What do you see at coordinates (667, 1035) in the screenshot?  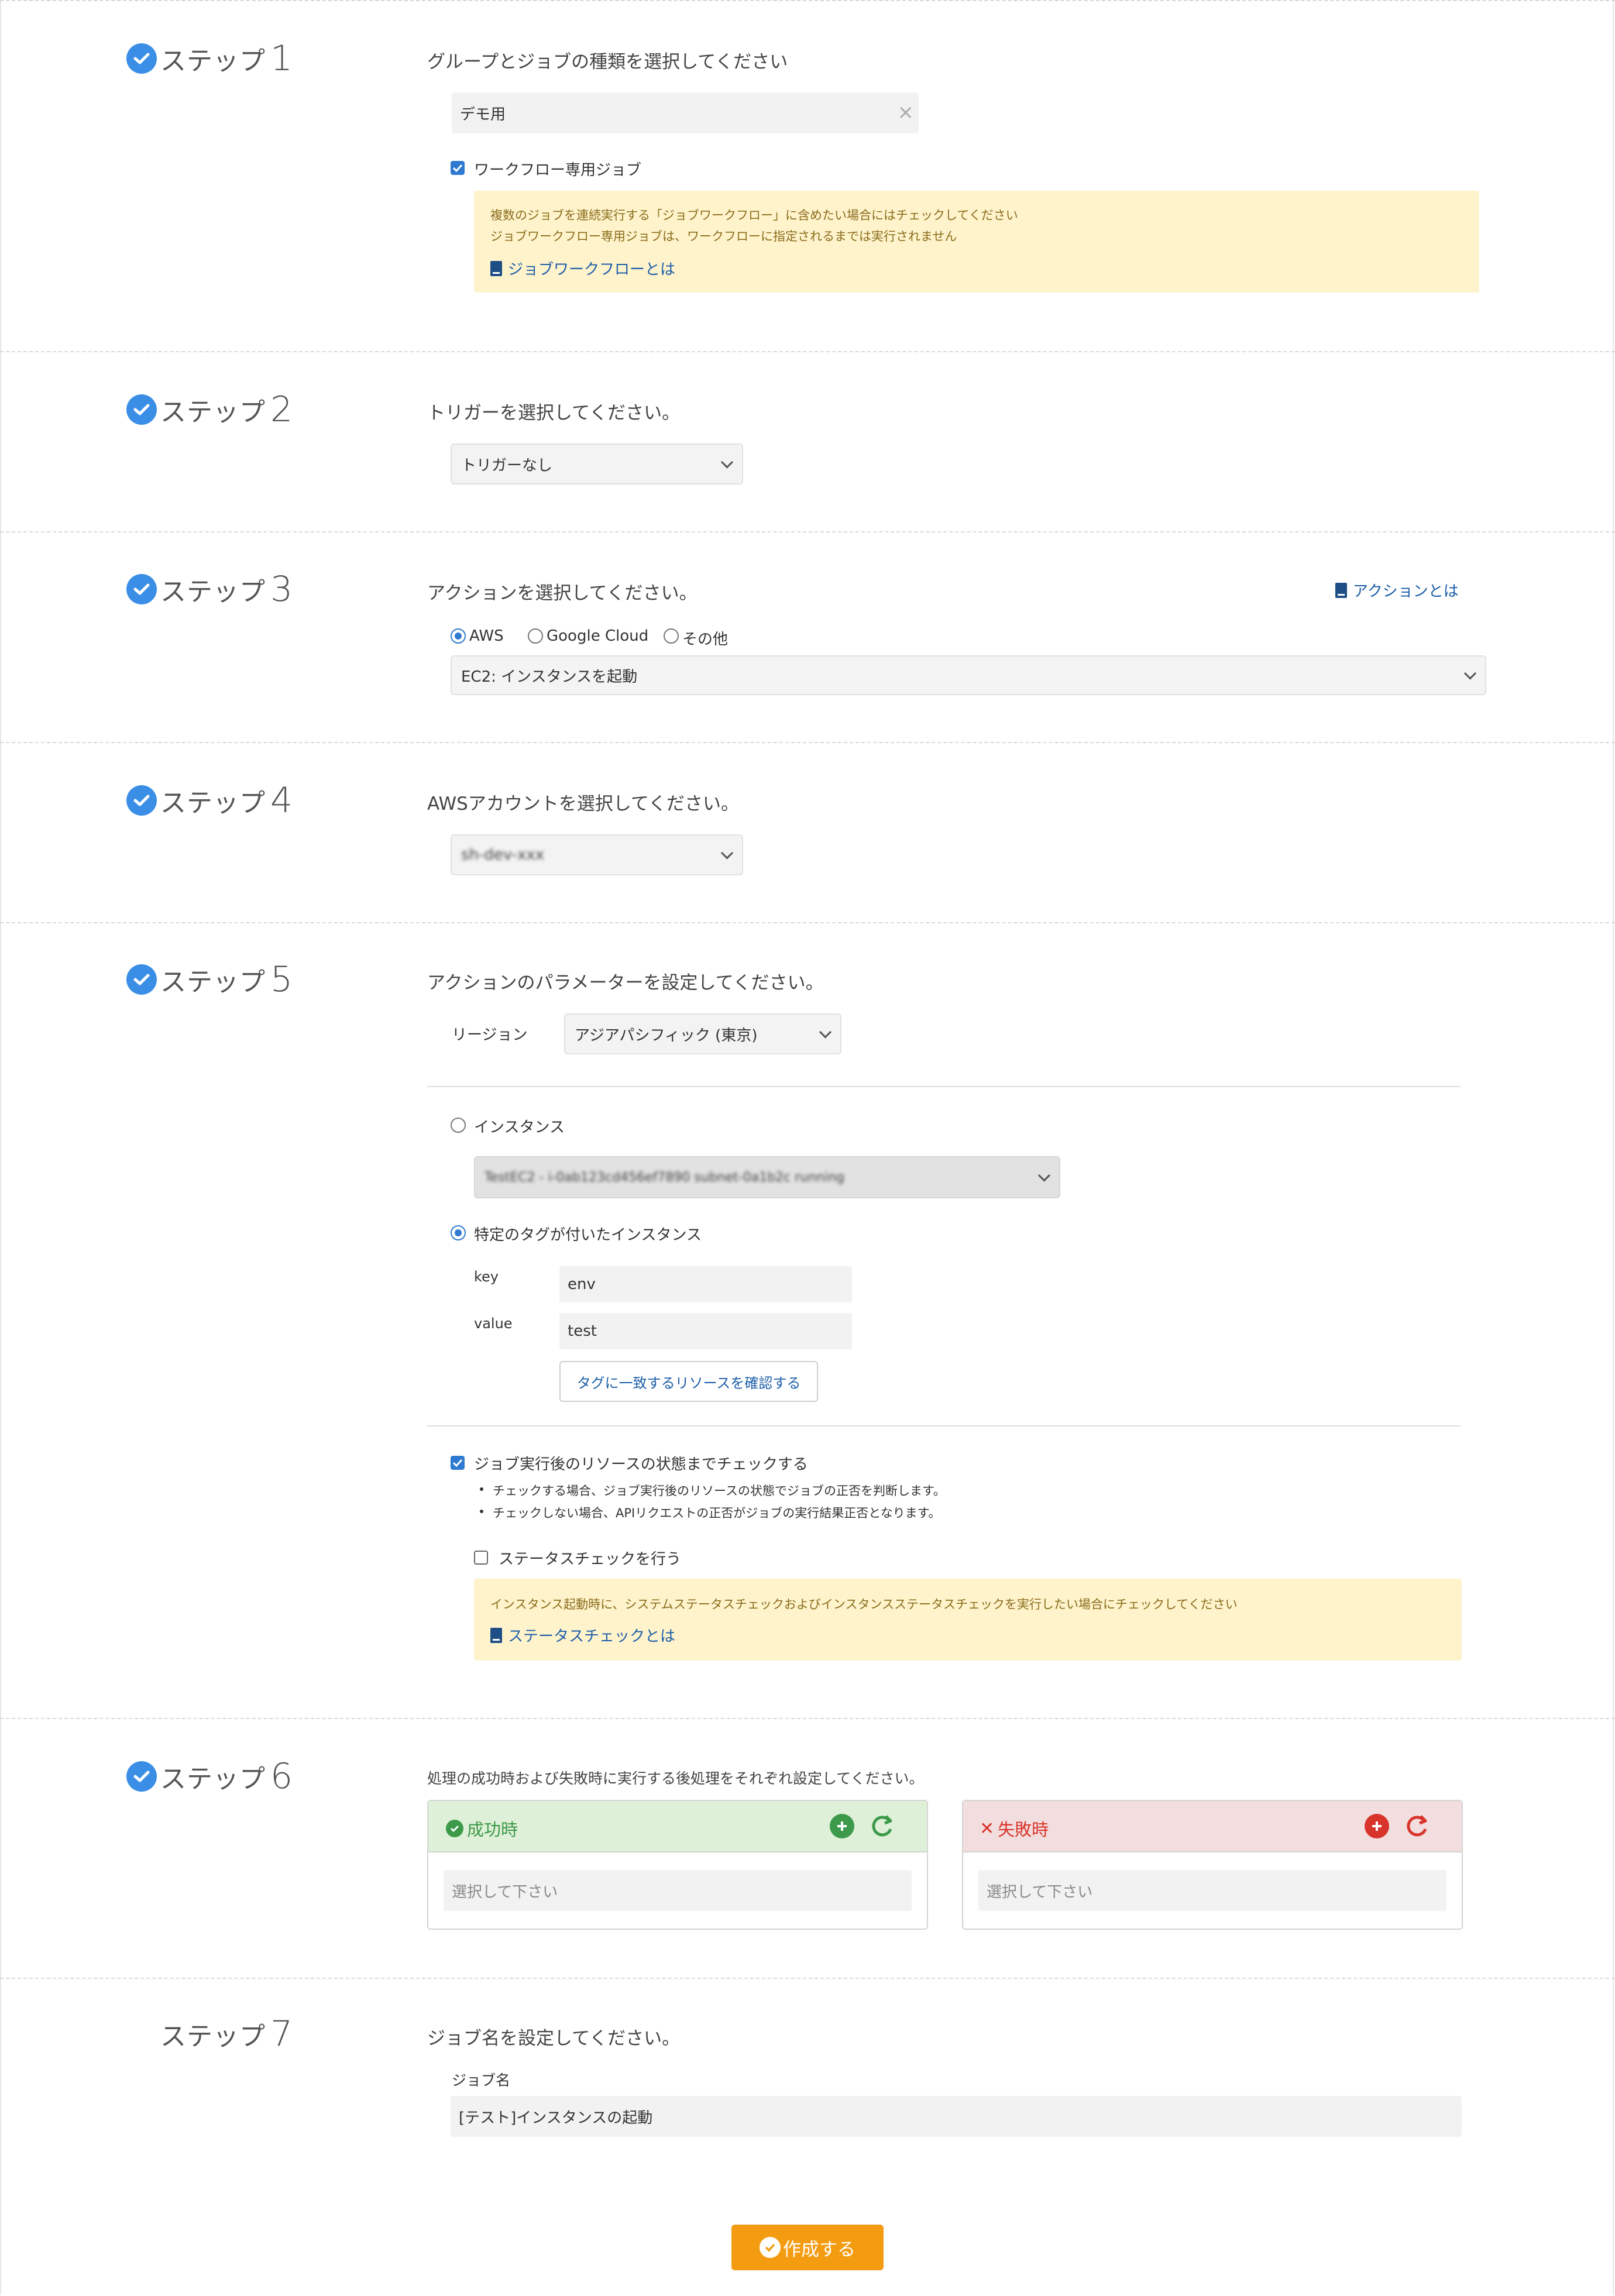 I see `region-select-value: アジアパシフィック (東京)` at bounding box center [667, 1035].